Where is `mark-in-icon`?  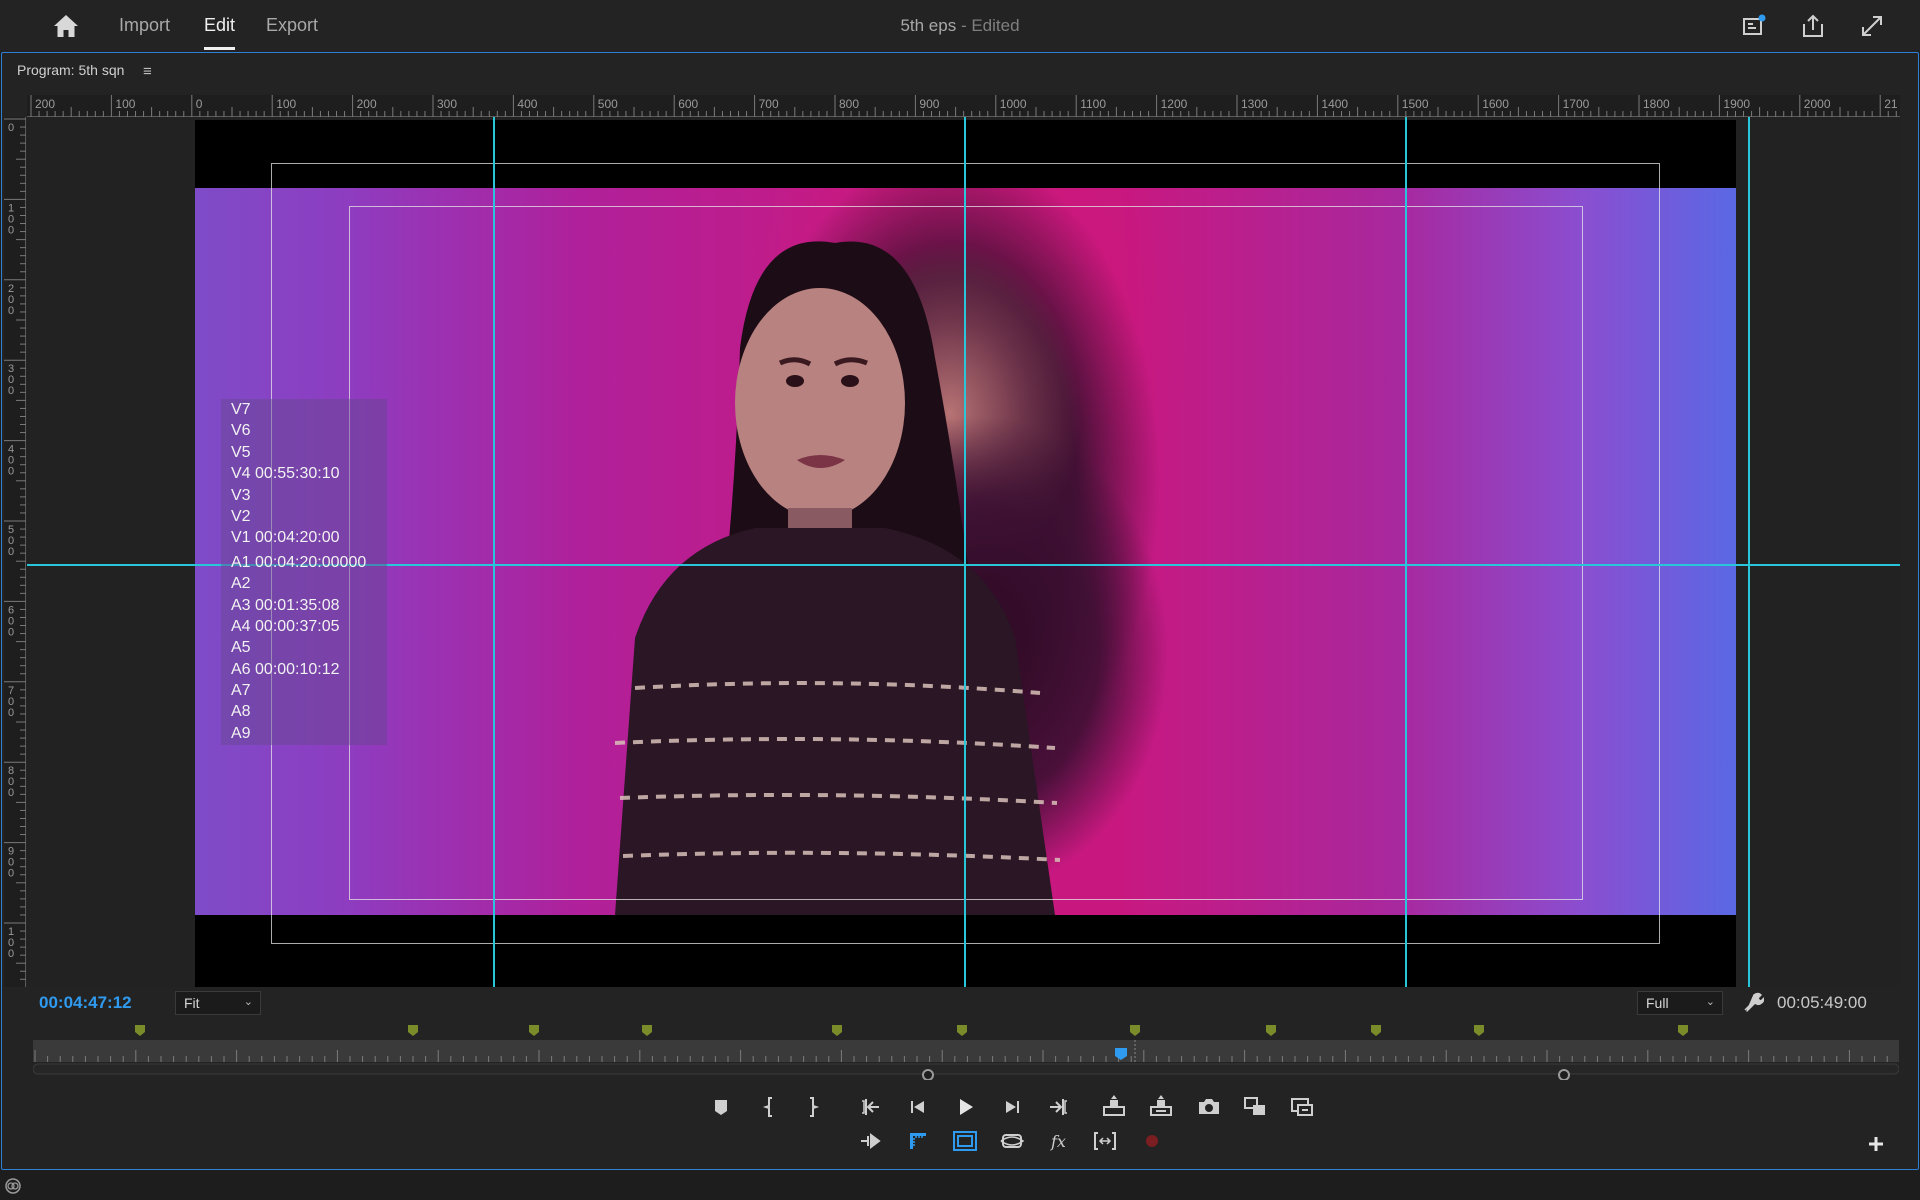 mark-in-icon is located at coordinates (770, 1107).